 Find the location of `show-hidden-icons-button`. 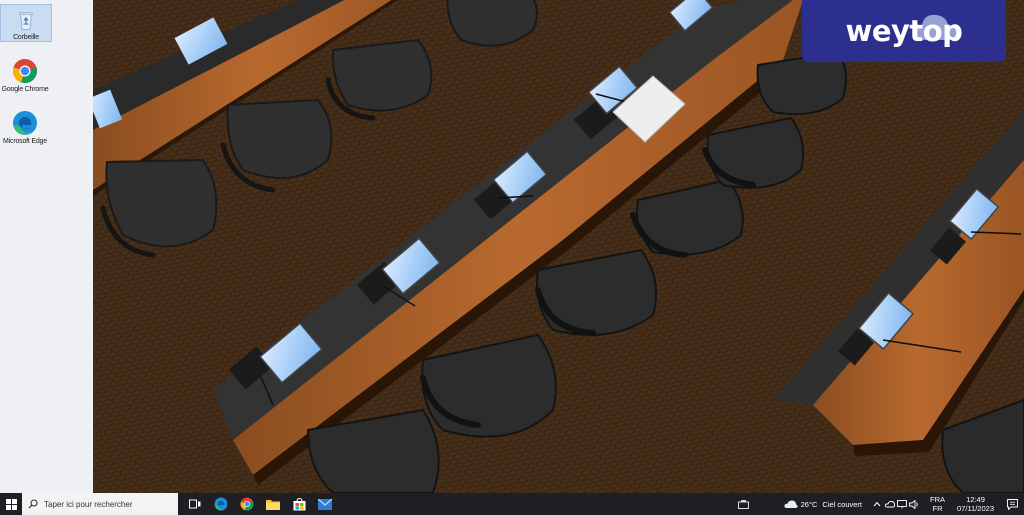

show-hidden-icons-button is located at coordinates (877, 504).